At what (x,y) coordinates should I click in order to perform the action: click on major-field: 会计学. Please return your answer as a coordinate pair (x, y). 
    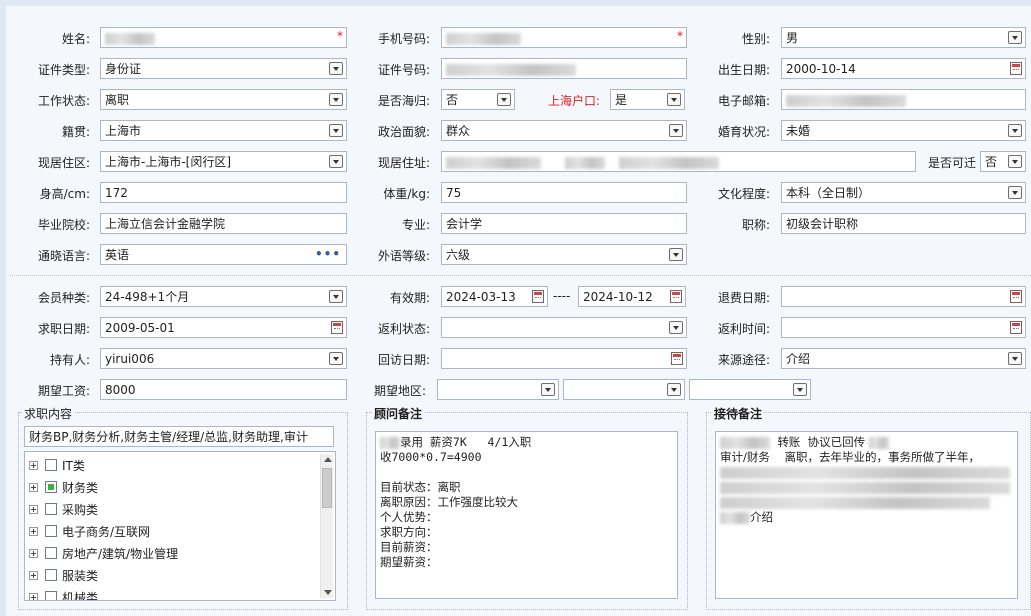
    Looking at the image, I should click on (564, 223).